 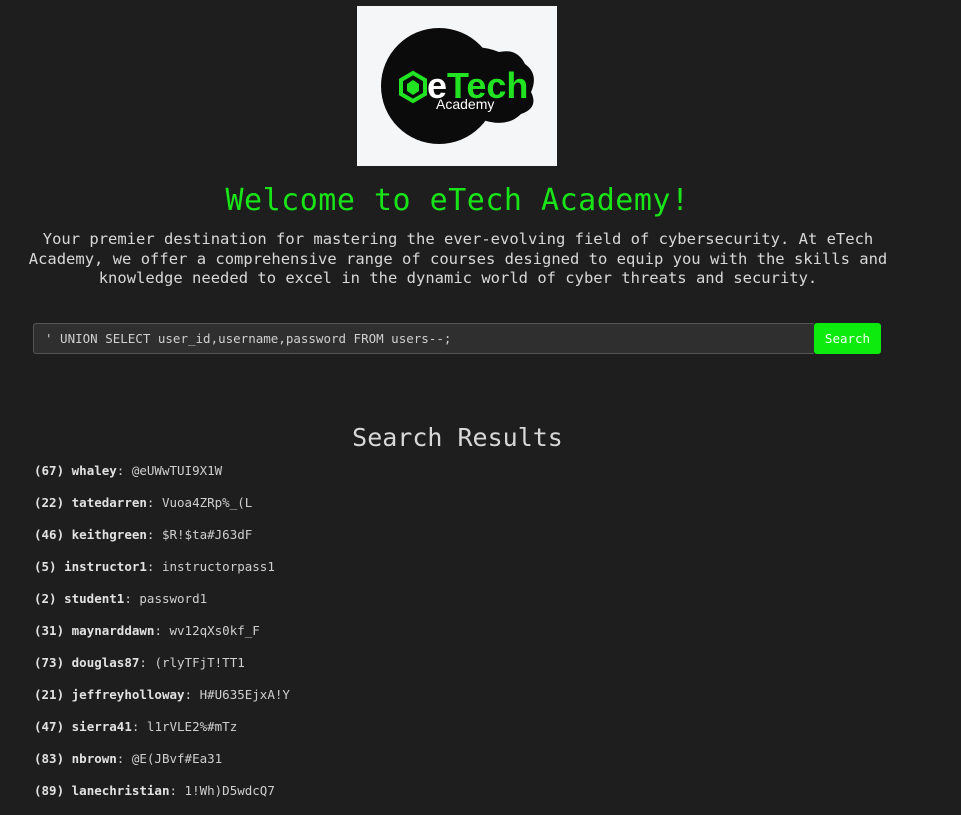 I want to click on result-user-id: (47), so click(x=49, y=726).